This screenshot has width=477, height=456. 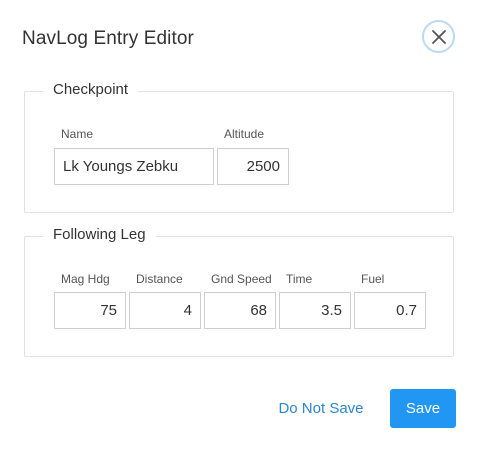 What do you see at coordinates (315, 310) in the screenshot?
I see `time-field` at bounding box center [315, 310].